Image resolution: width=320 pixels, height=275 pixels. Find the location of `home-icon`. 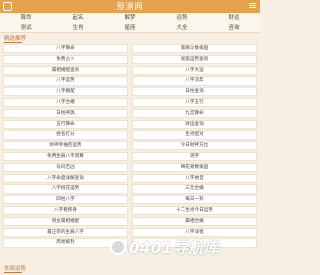

home-icon is located at coordinates (7, 6).